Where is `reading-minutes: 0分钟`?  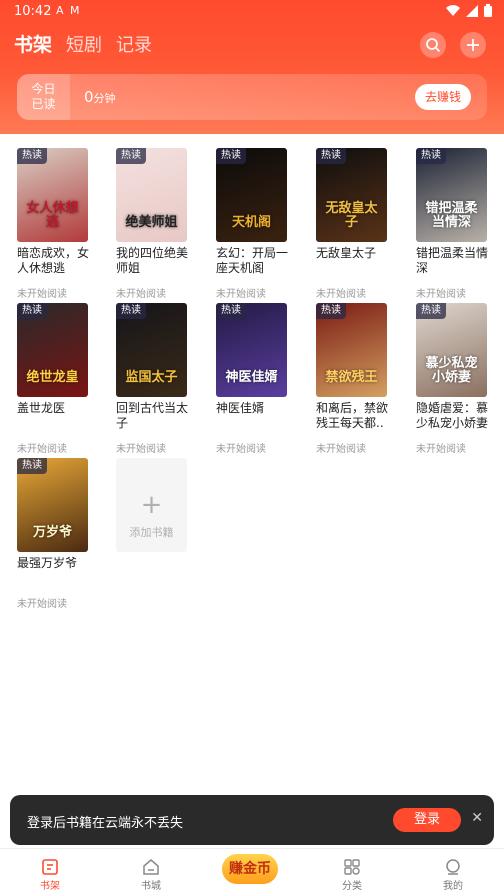 reading-minutes: 0分钟 is located at coordinates (100, 97).